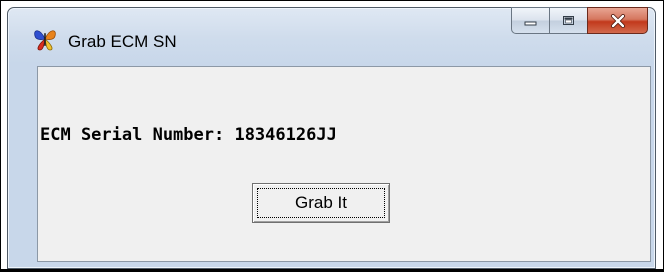 This screenshot has width=664, height=272. I want to click on caption-buttons, so click(579, 21).